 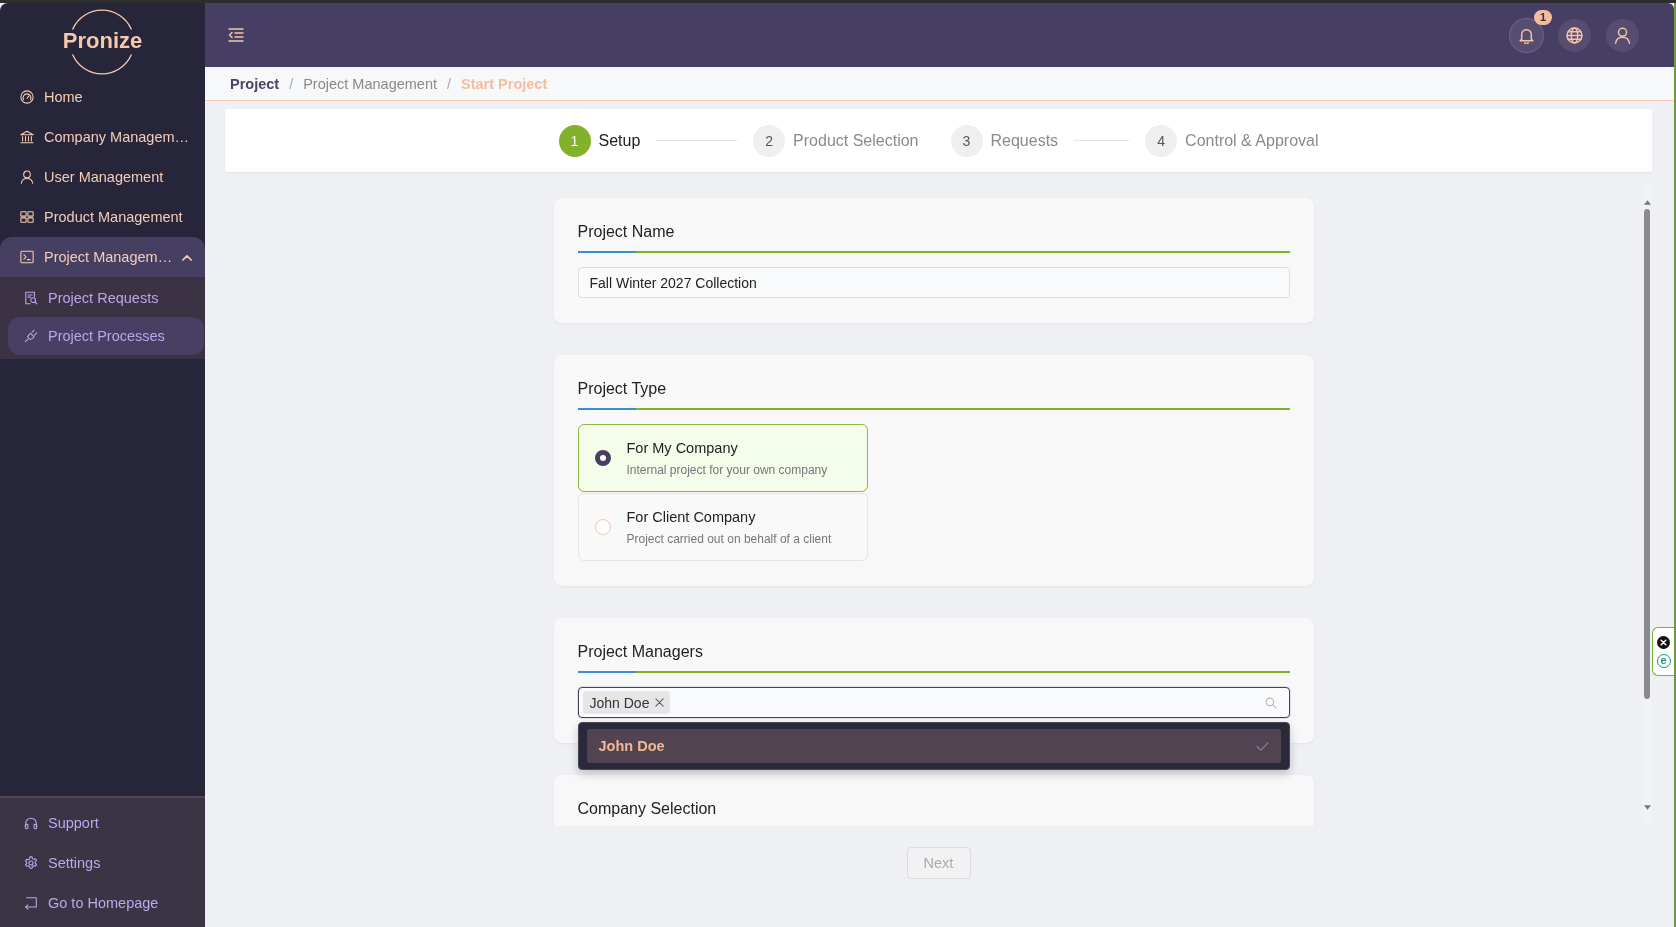 What do you see at coordinates (856, 140) in the screenshot?
I see `step-label: Product Selection` at bounding box center [856, 140].